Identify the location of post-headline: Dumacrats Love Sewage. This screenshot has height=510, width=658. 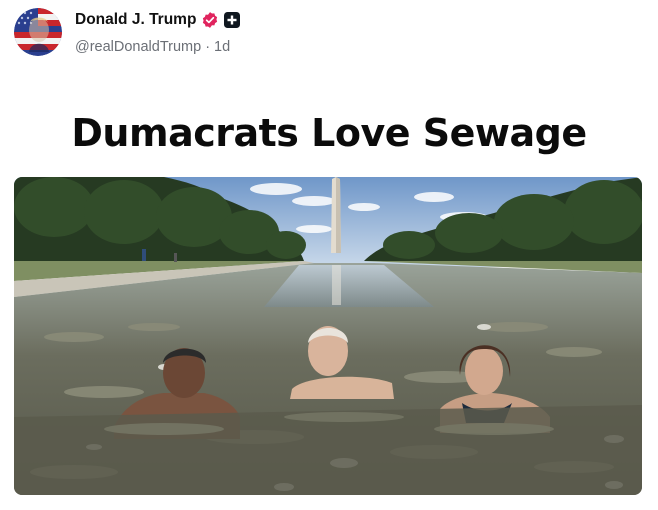
(329, 133).